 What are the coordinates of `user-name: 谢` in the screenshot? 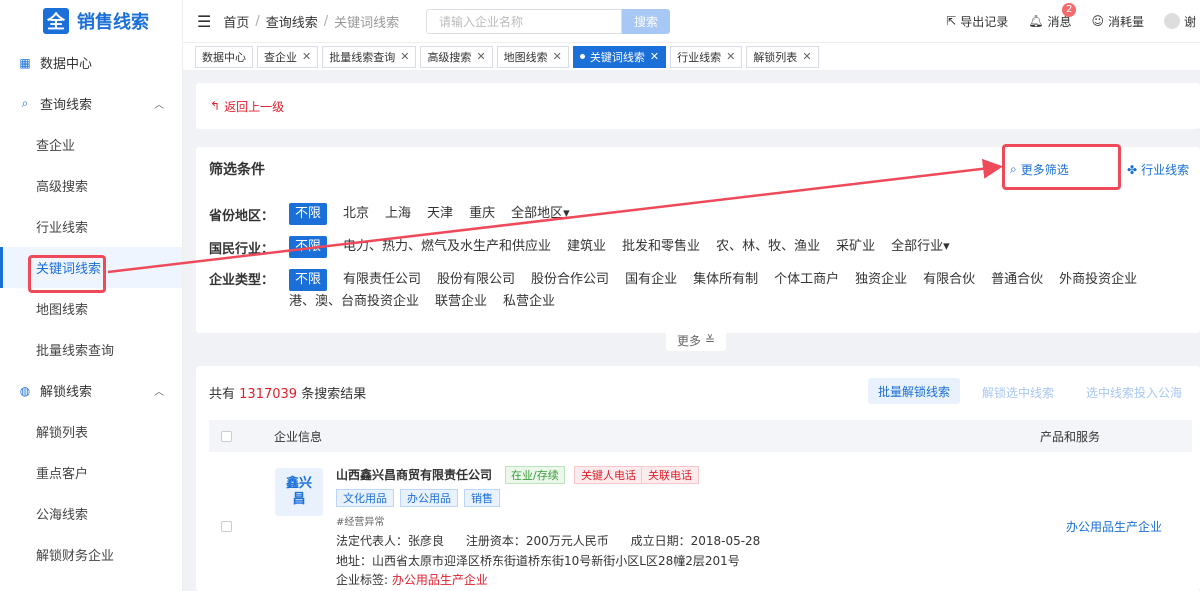 It's located at (1189, 21).